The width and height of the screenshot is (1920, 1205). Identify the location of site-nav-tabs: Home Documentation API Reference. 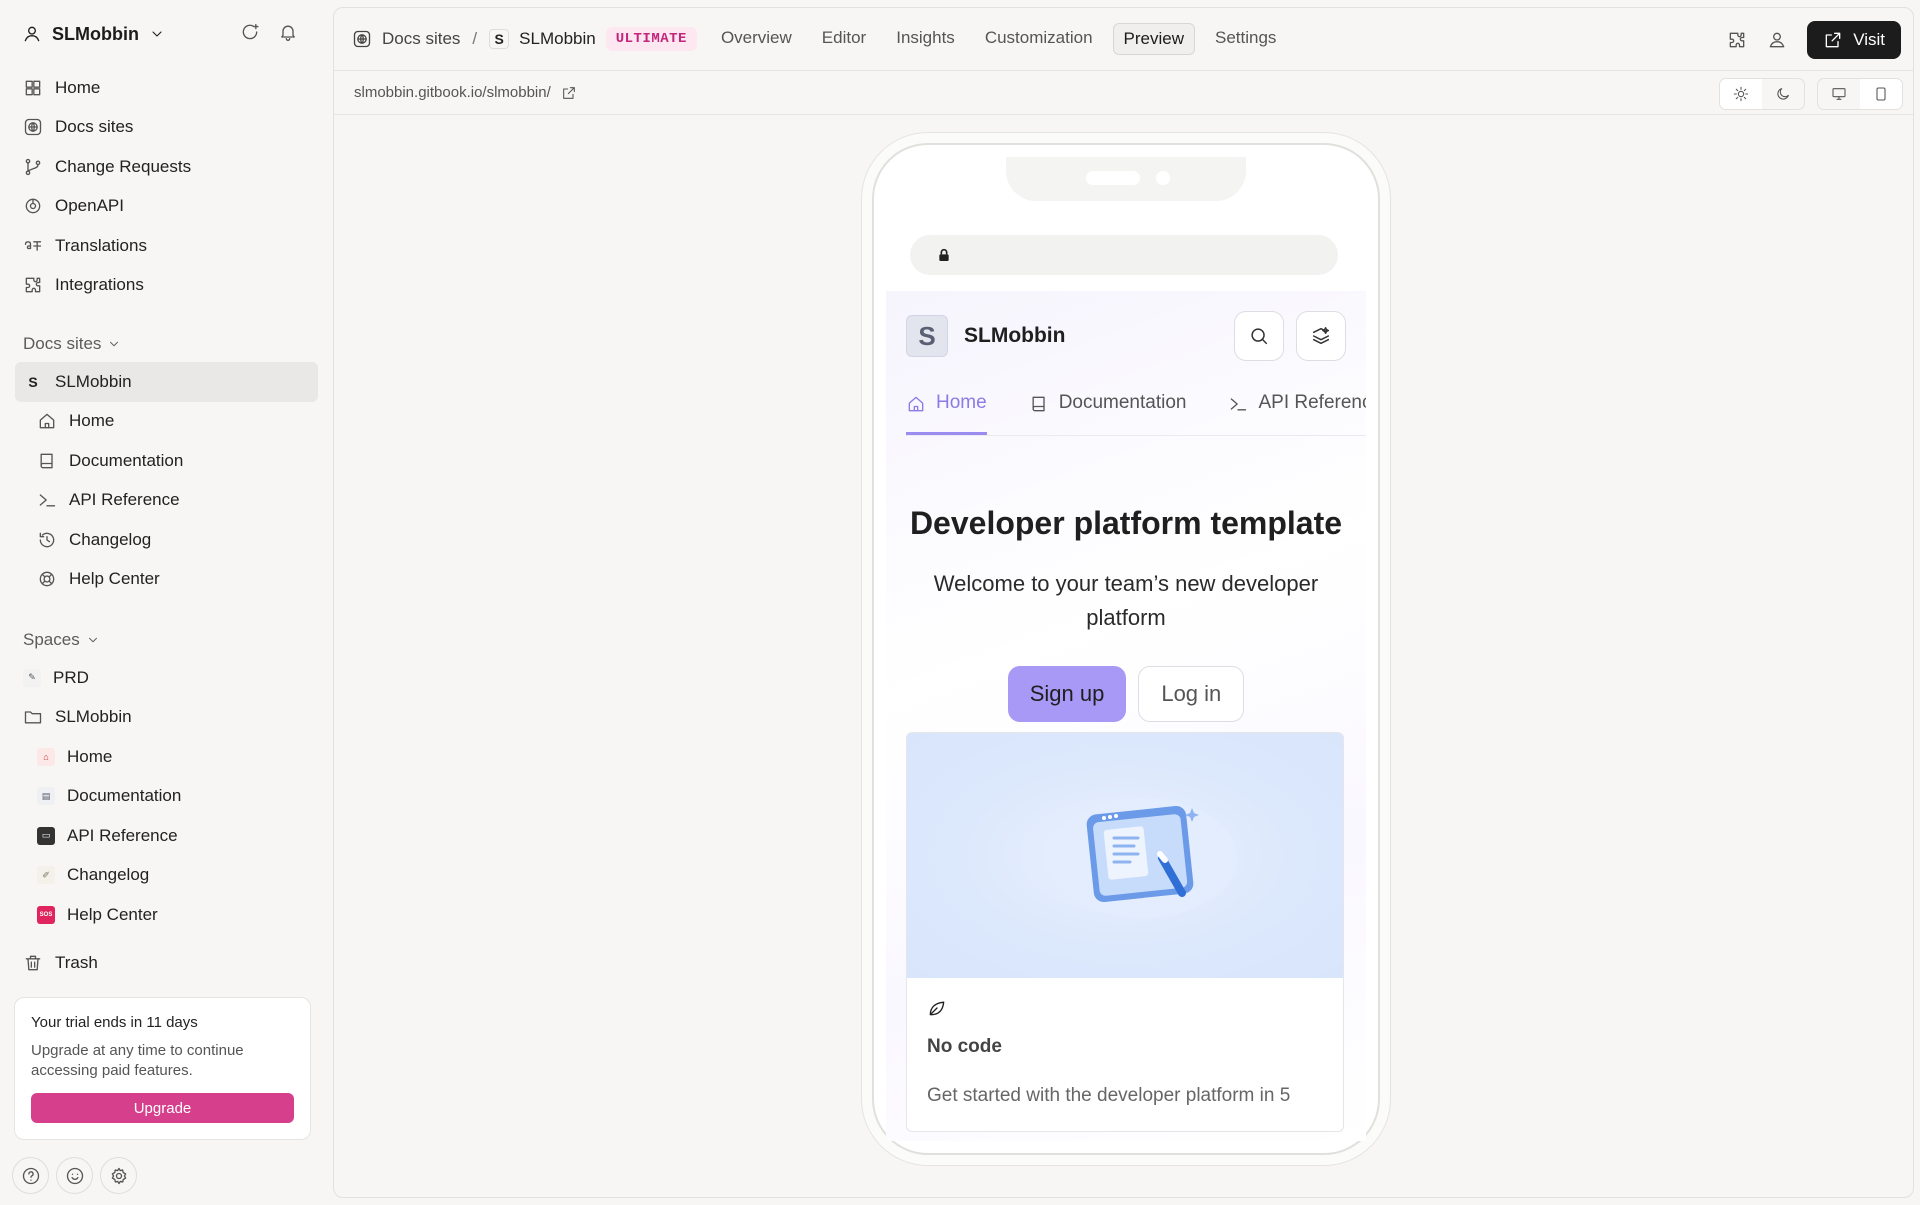
(1136, 411).